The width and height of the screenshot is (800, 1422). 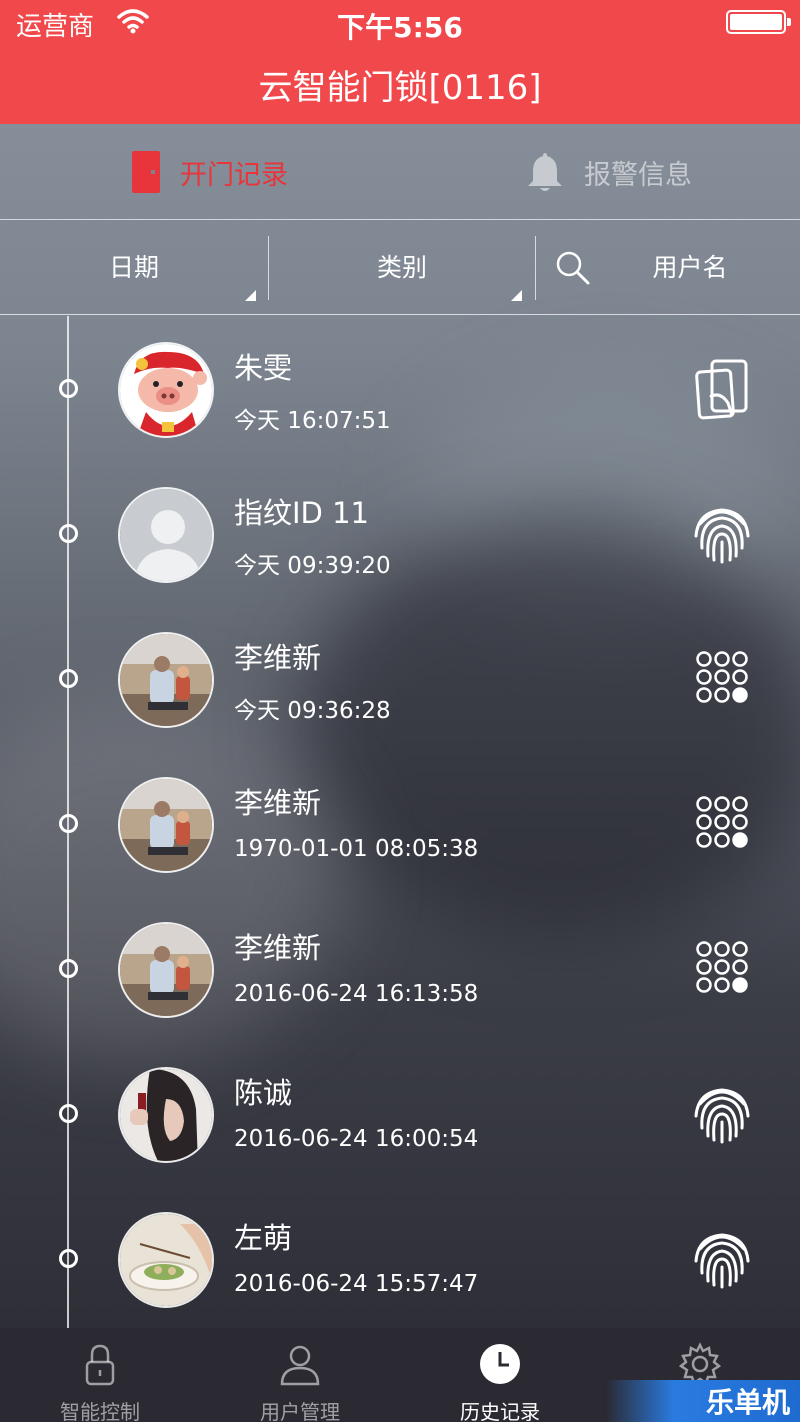 What do you see at coordinates (356, 849) in the screenshot?
I see `record-time: 1970-01-01 08:05:38` at bounding box center [356, 849].